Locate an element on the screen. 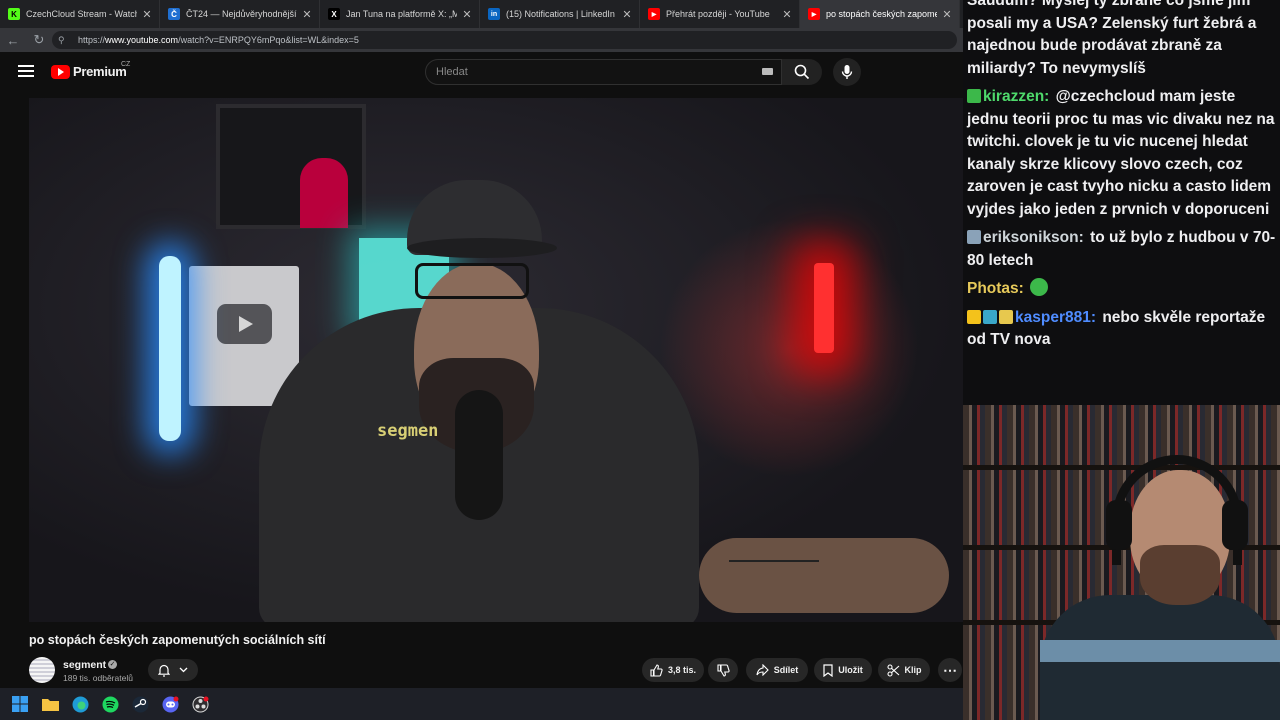 The image size is (1280, 720). subscription-bell-button is located at coordinates (173, 670).